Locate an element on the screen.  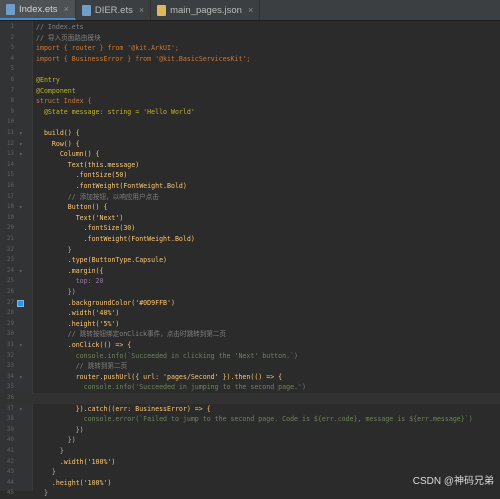
line-number: 6 is located at coordinates (7, 80).